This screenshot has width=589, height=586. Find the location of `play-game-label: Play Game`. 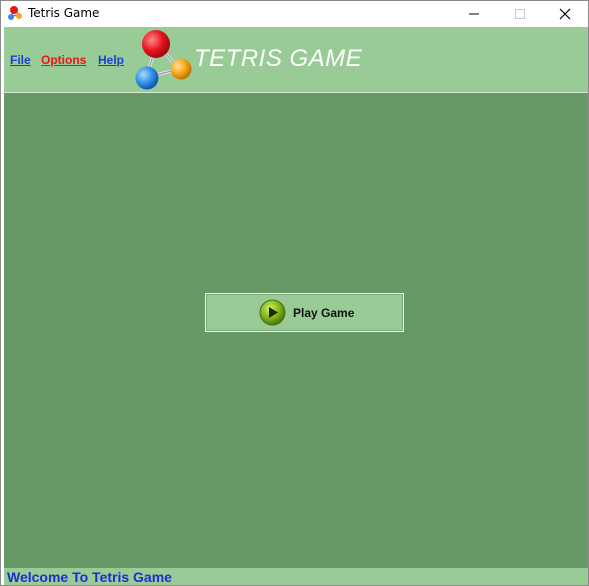

play-game-label: Play Game is located at coordinates (324, 313).